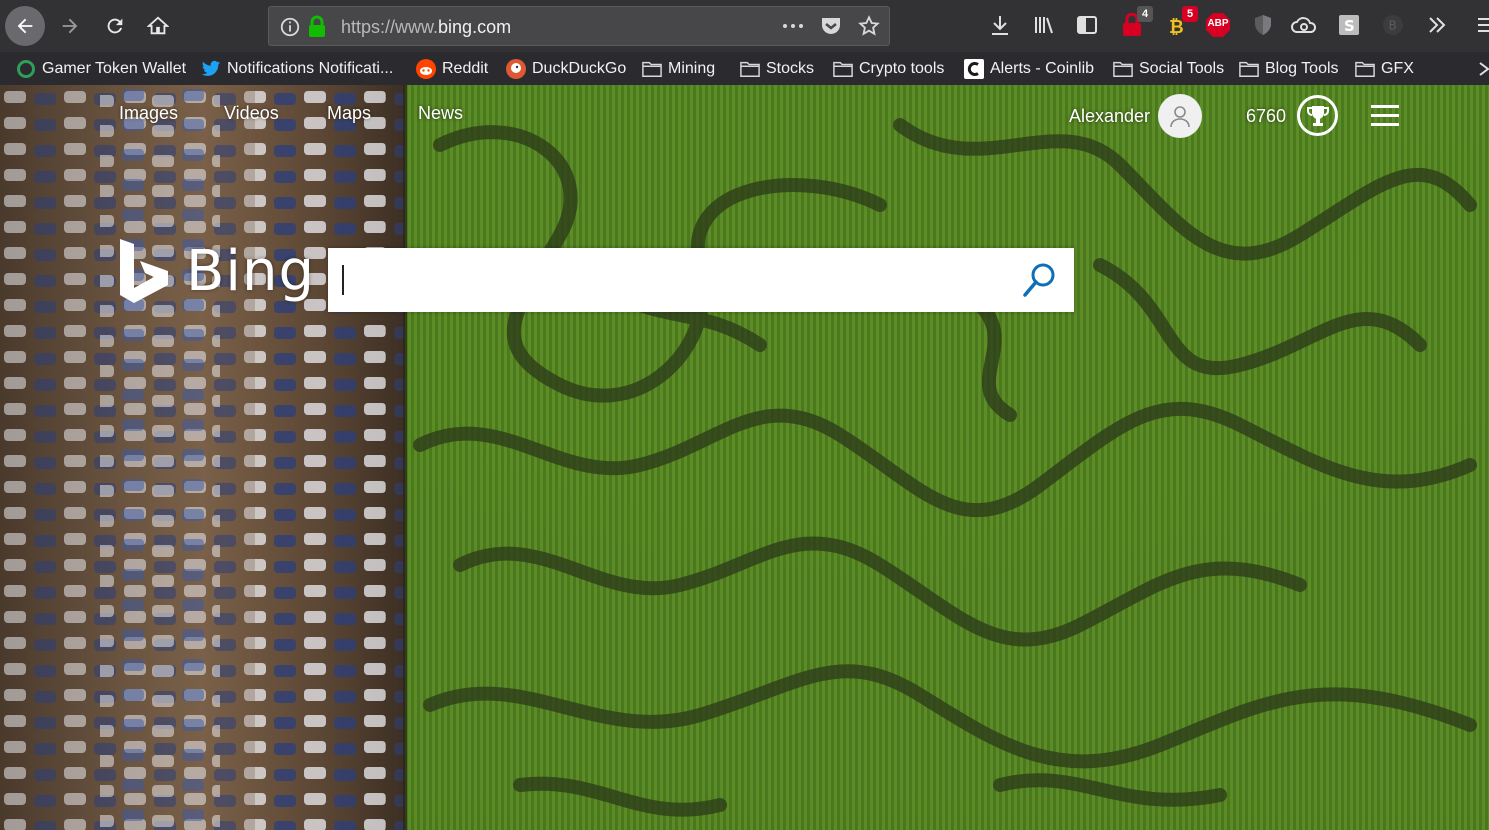 Image resolution: width=1489 pixels, height=830 pixels. Describe the element at coordinates (692, 68) in the screenshot. I see `bookmark-label: Mining` at that location.